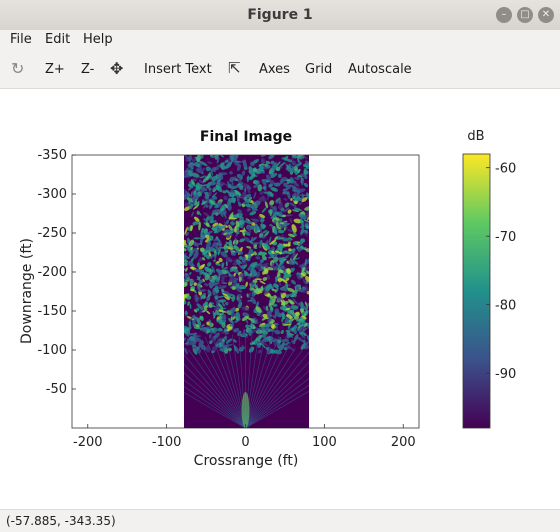  What do you see at coordinates (52, 194) in the screenshot?
I see `y-tick-label: -300` at bounding box center [52, 194].